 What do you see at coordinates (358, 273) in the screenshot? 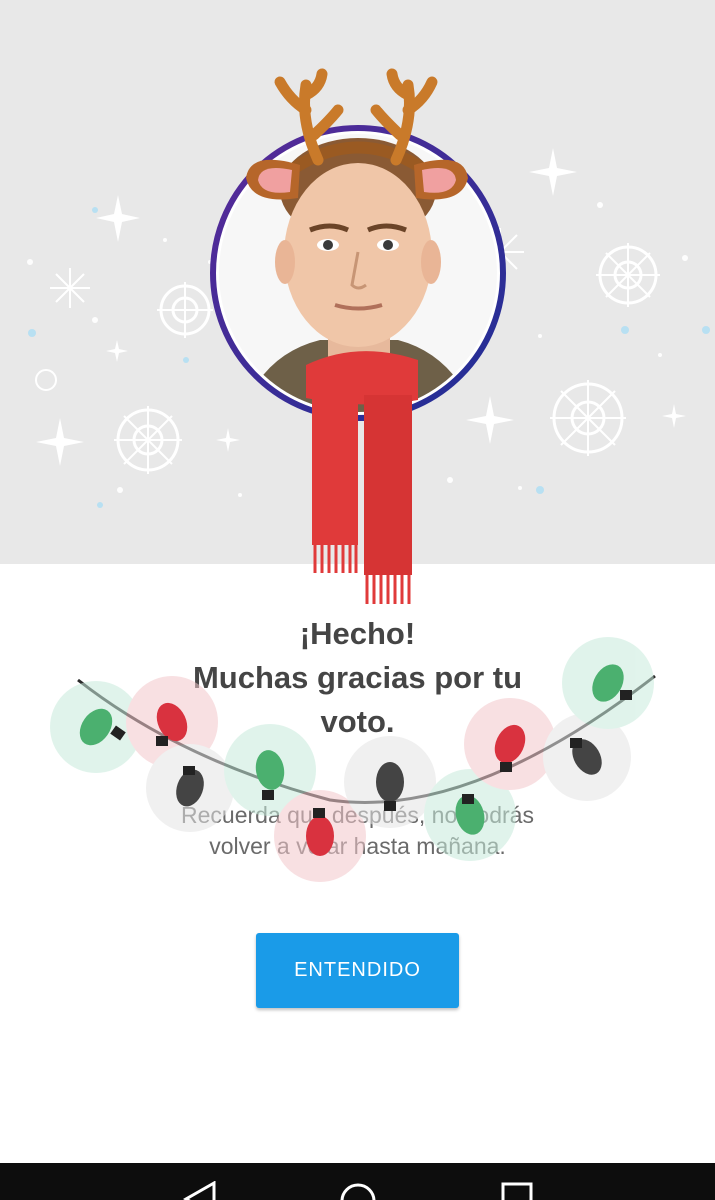
I see `avatar` at bounding box center [358, 273].